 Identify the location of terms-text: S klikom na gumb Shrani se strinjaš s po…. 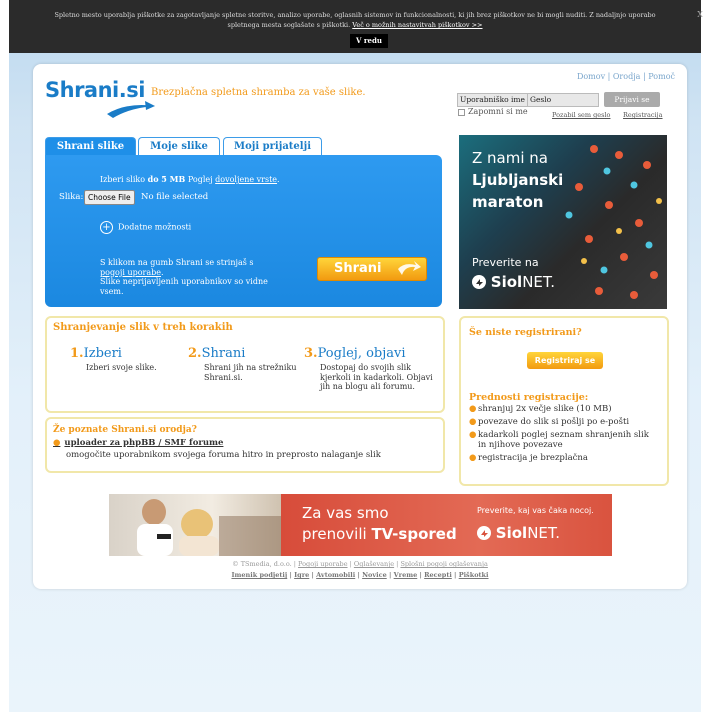
(184, 277).